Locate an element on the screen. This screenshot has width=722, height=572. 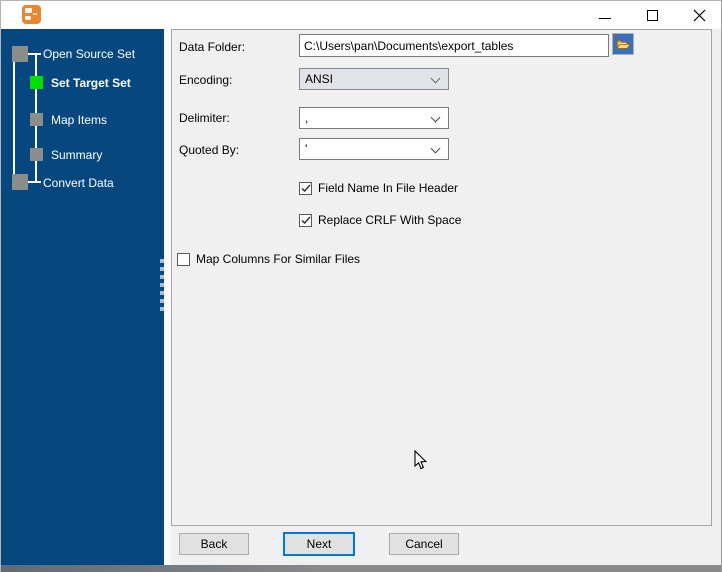
app-icon is located at coordinates (31, 14).